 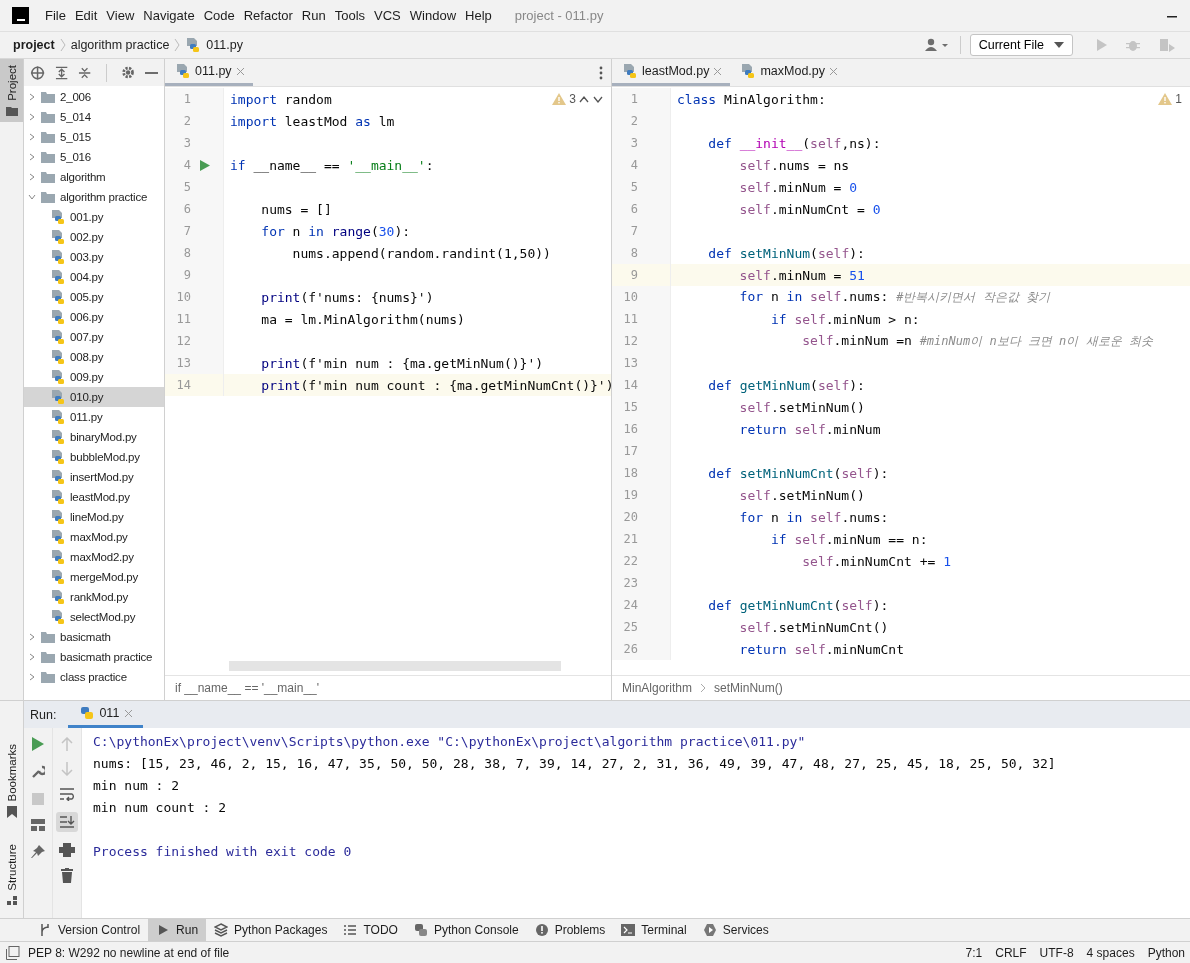 What do you see at coordinates (94, 557) in the screenshot?
I see `tree-item: maxMod2.py` at bounding box center [94, 557].